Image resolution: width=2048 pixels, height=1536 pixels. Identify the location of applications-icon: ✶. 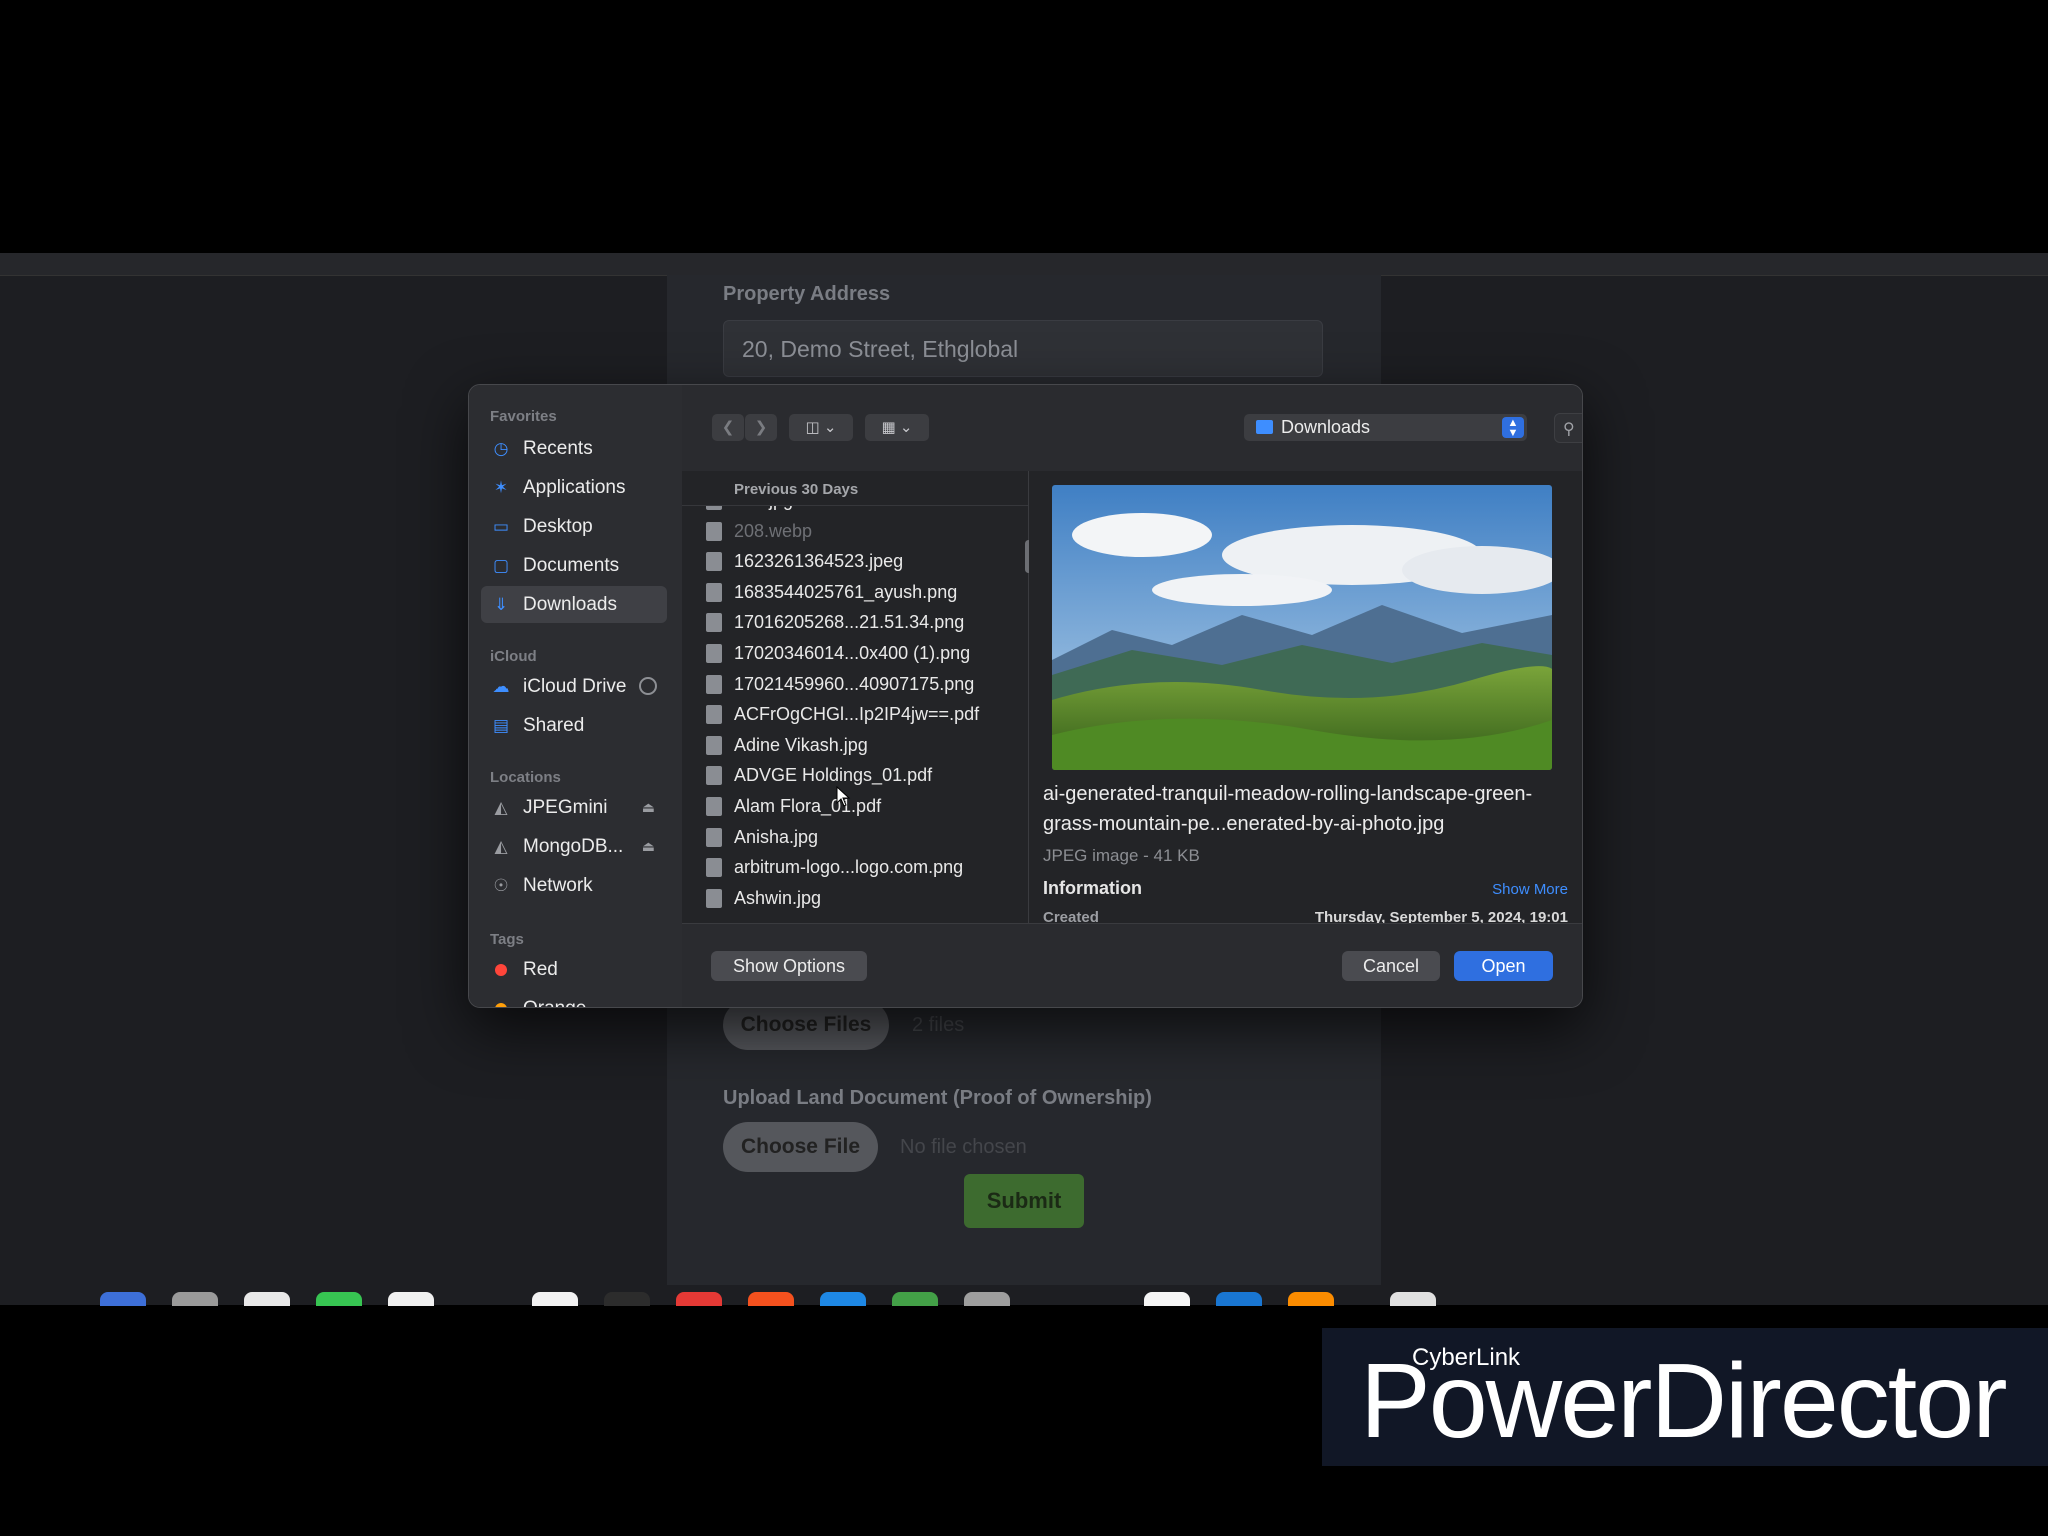
(501, 487).